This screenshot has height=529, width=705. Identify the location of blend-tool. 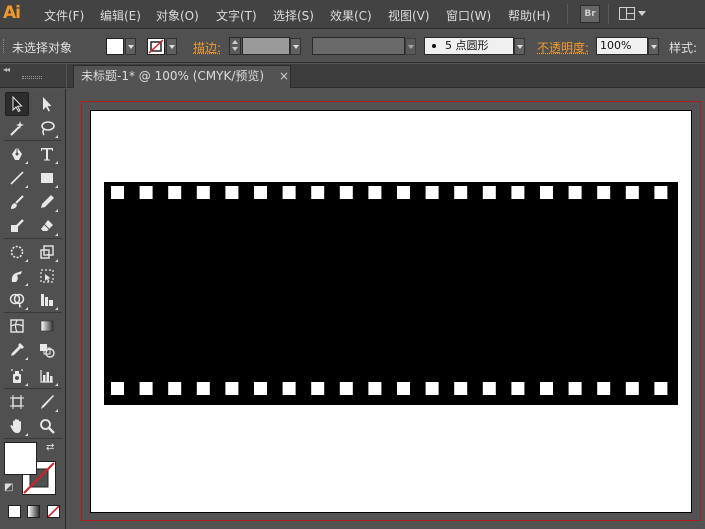
(47, 350).